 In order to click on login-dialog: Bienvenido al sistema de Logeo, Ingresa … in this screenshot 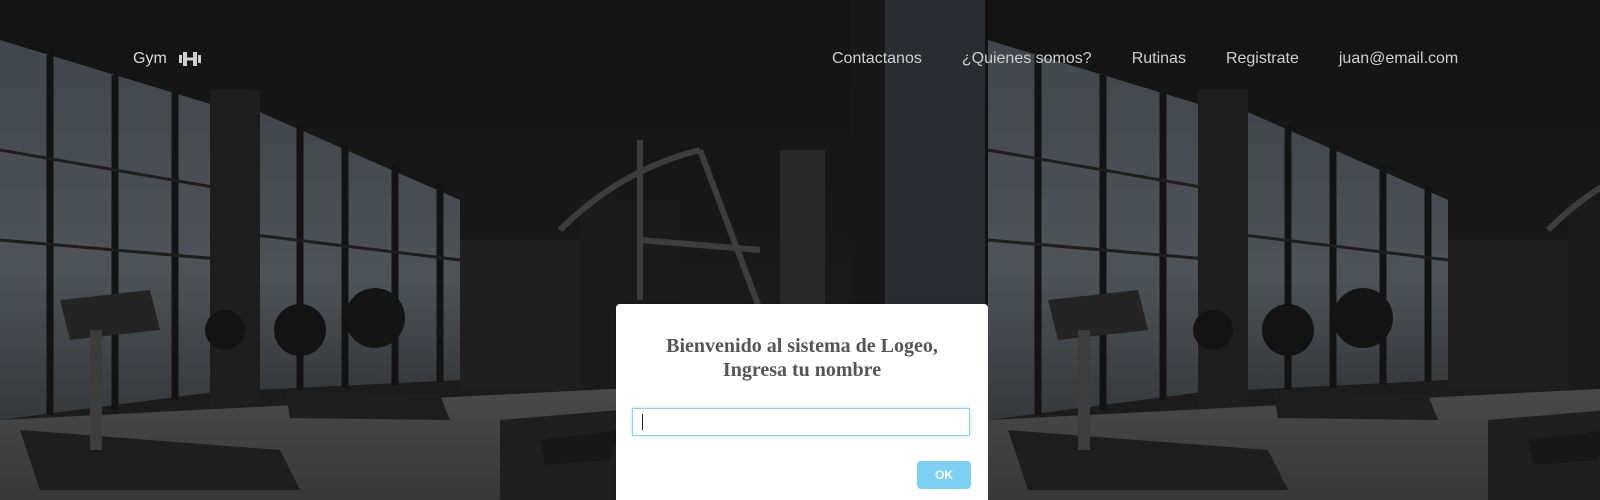, I will do `click(802, 402)`.